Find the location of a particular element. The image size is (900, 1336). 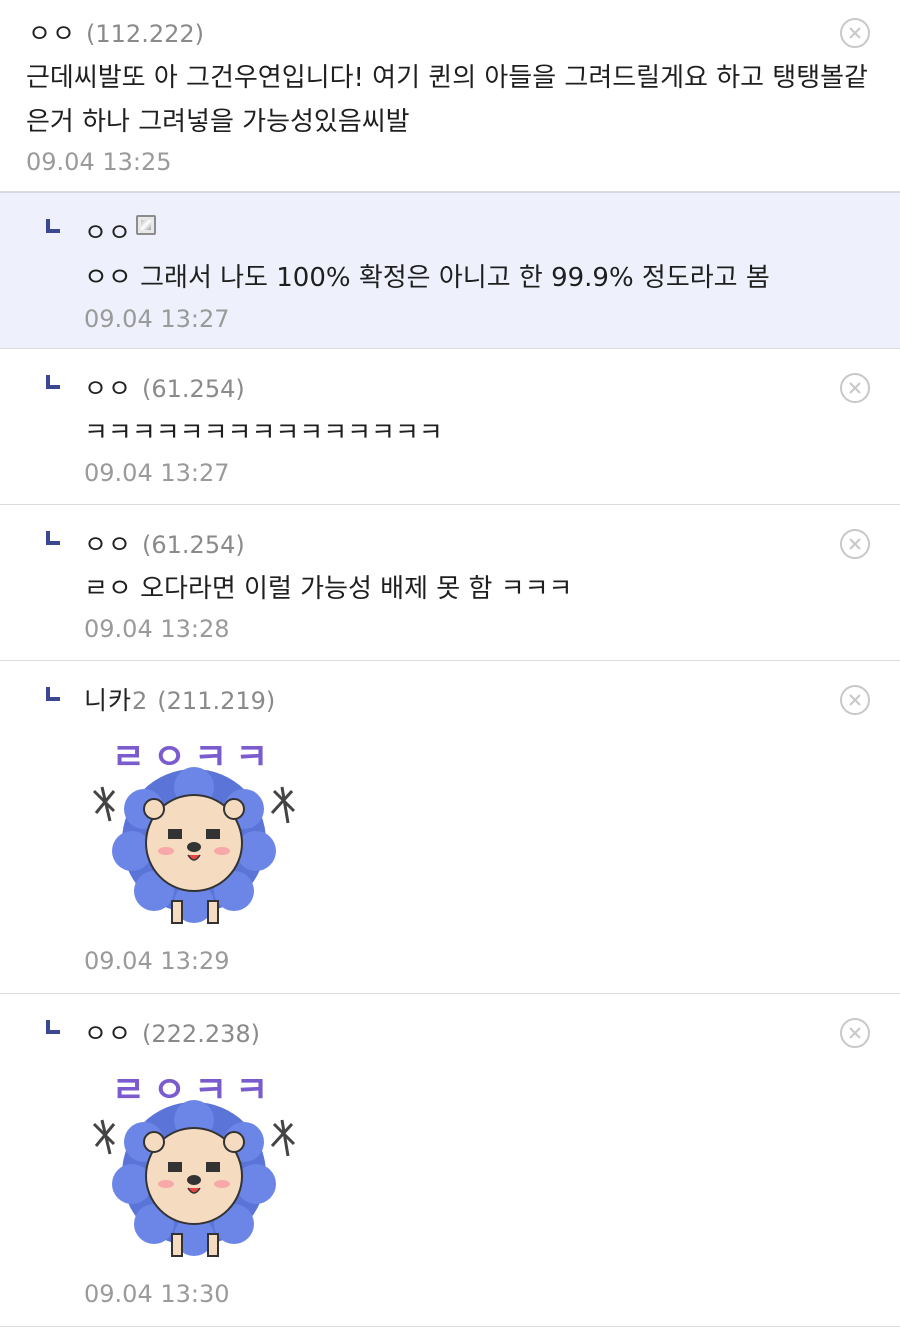

comment-author: ㅇㅇ is located at coordinates (120, 231).